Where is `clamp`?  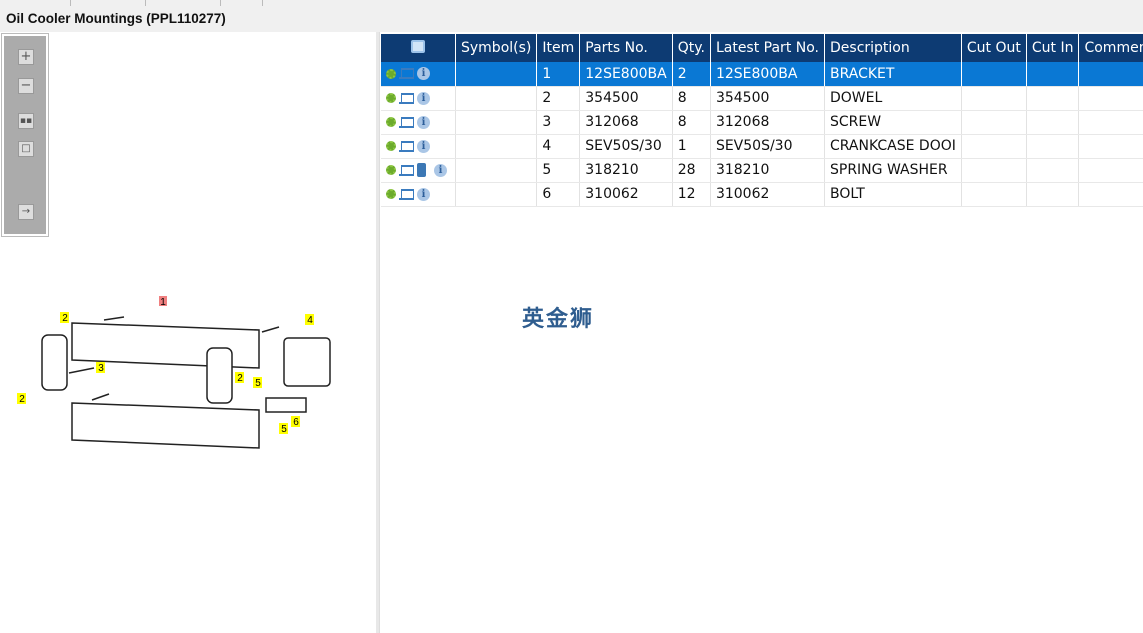 clamp is located at coordinates (286, 405).